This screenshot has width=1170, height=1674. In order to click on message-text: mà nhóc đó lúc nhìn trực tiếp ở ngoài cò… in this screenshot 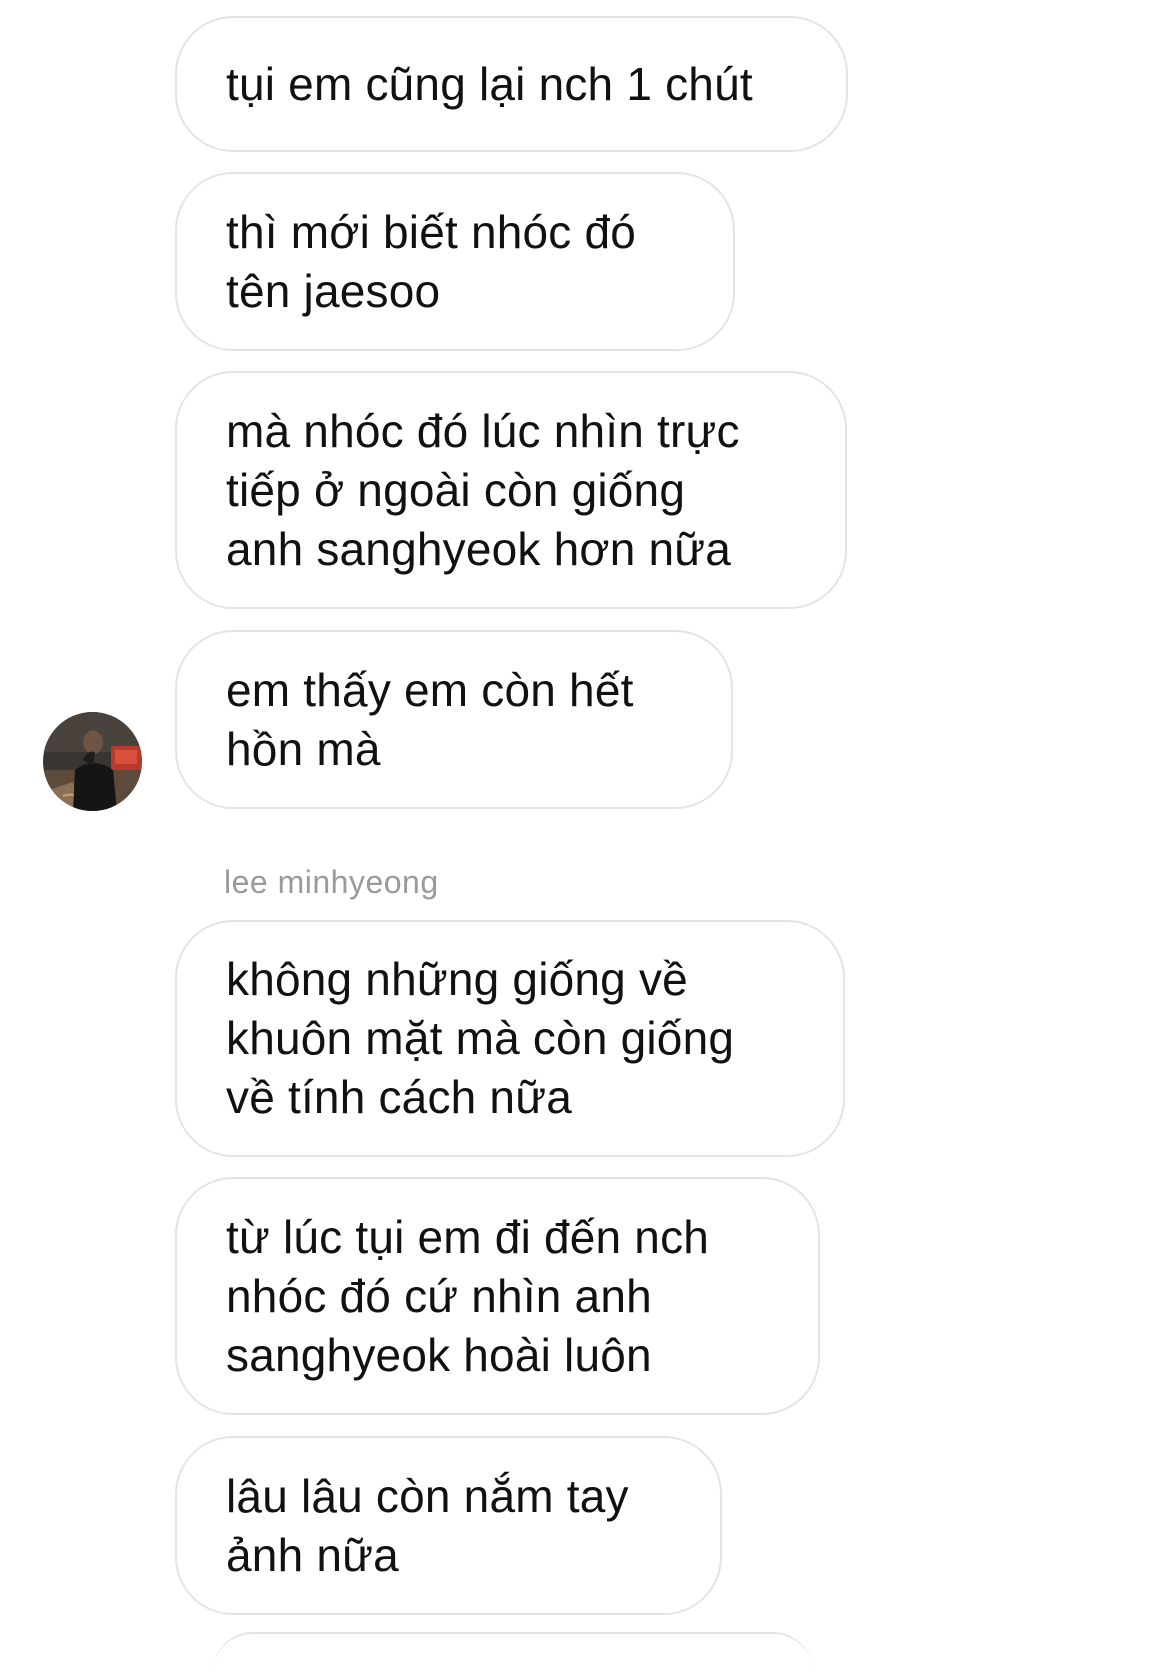, I will do `click(483, 489)`.